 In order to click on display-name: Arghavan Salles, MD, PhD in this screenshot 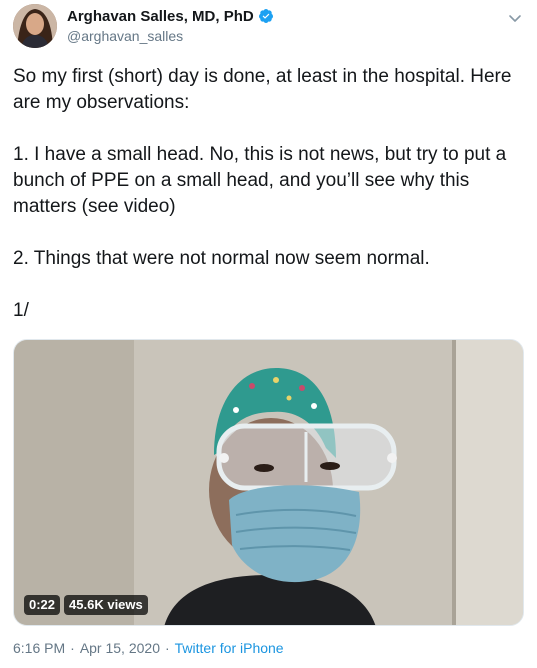, I will do `click(160, 16)`.